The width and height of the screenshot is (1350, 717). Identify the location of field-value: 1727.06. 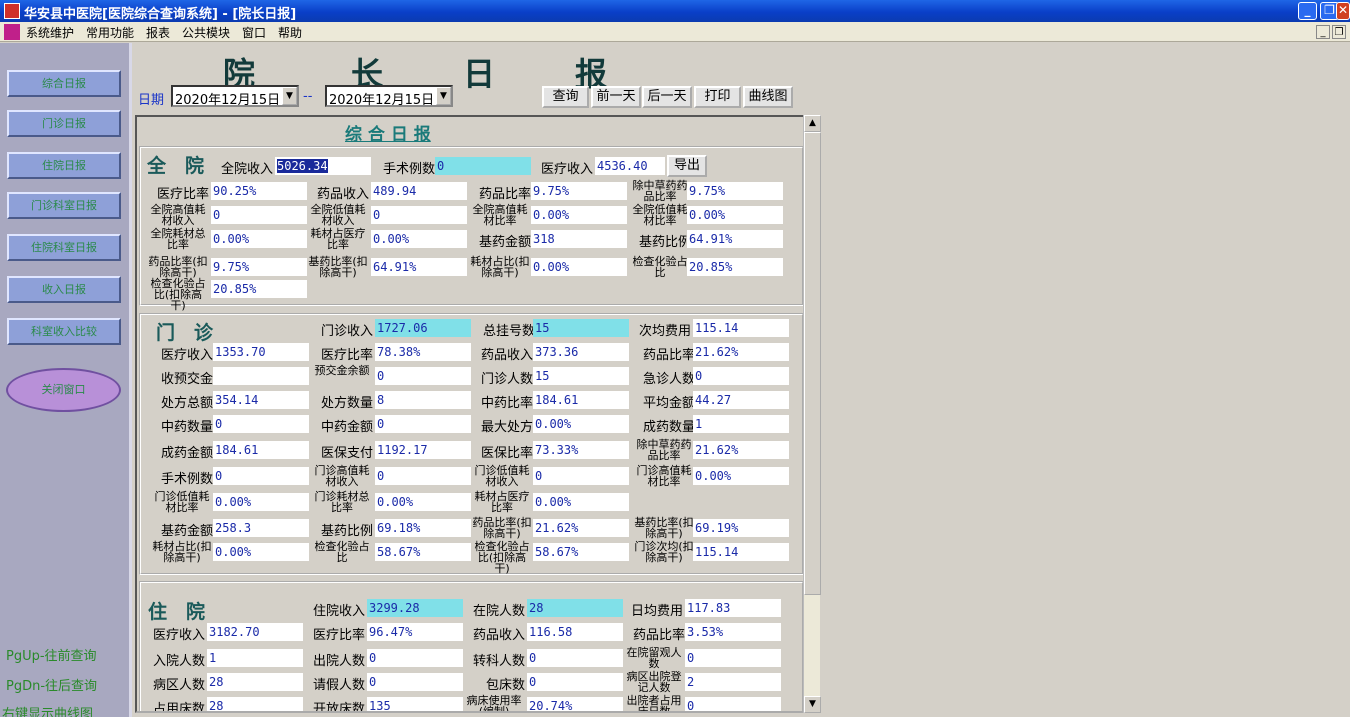
(423, 328).